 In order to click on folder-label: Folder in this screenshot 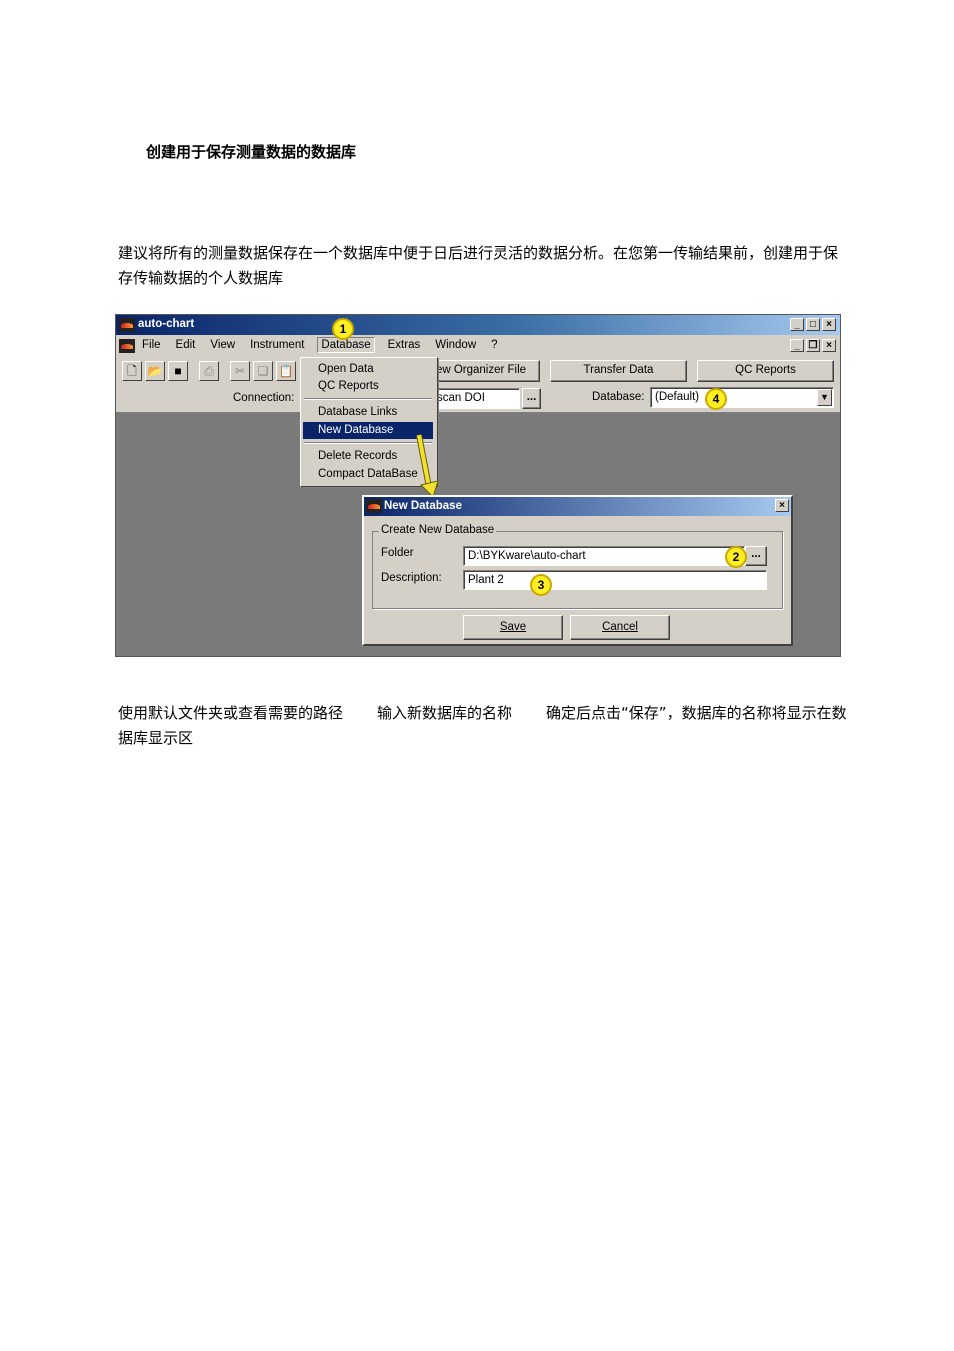, I will do `click(397, 553)`.